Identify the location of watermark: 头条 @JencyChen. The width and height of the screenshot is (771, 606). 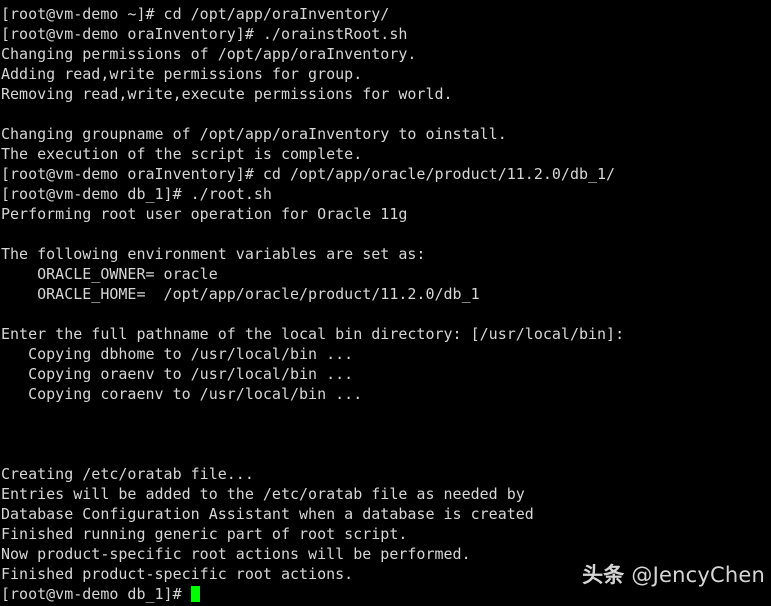
(673, 575).